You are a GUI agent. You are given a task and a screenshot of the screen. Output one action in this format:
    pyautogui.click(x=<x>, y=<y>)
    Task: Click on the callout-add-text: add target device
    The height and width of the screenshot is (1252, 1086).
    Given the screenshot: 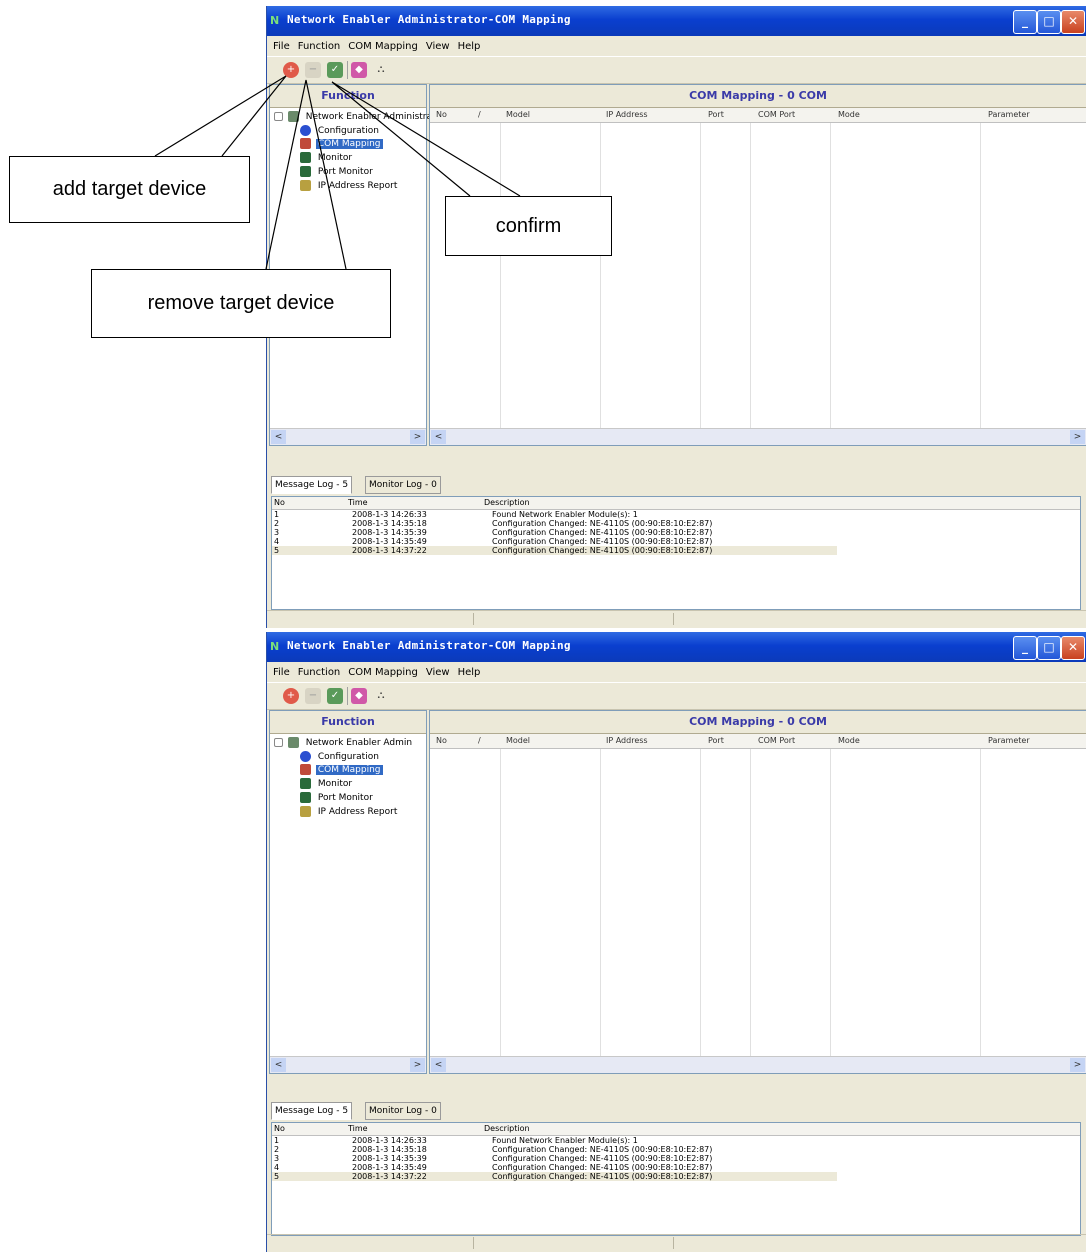 What is the action you would take?
    pyautogui.click(x=129, y=189)
    